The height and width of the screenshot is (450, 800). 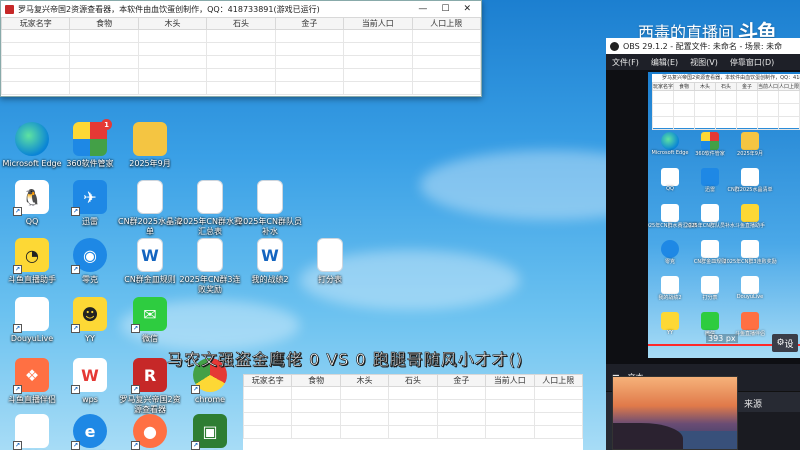 I want to click on menu-edit: 编辑(E), so click(x=664, y=62).